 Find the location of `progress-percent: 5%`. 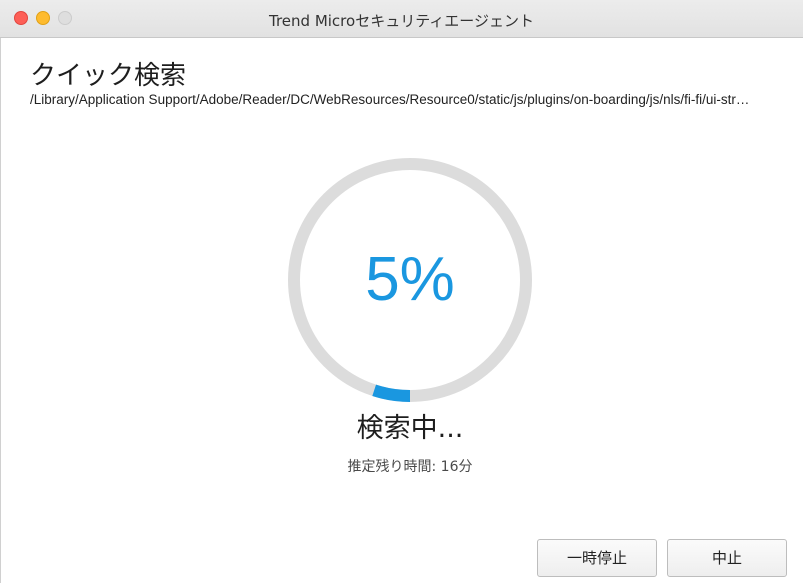

progress-percent: 5% is located at coordinates (410, 279).